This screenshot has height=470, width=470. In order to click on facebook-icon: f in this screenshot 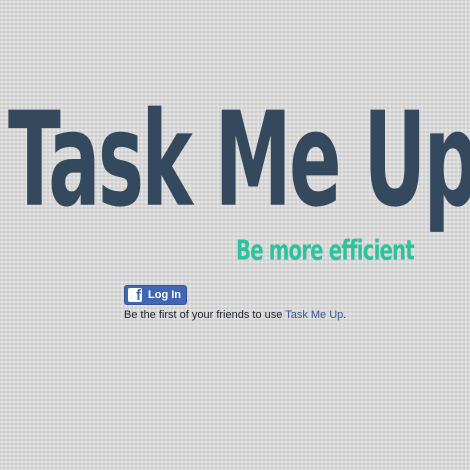, I will do `click(135, 295)`.